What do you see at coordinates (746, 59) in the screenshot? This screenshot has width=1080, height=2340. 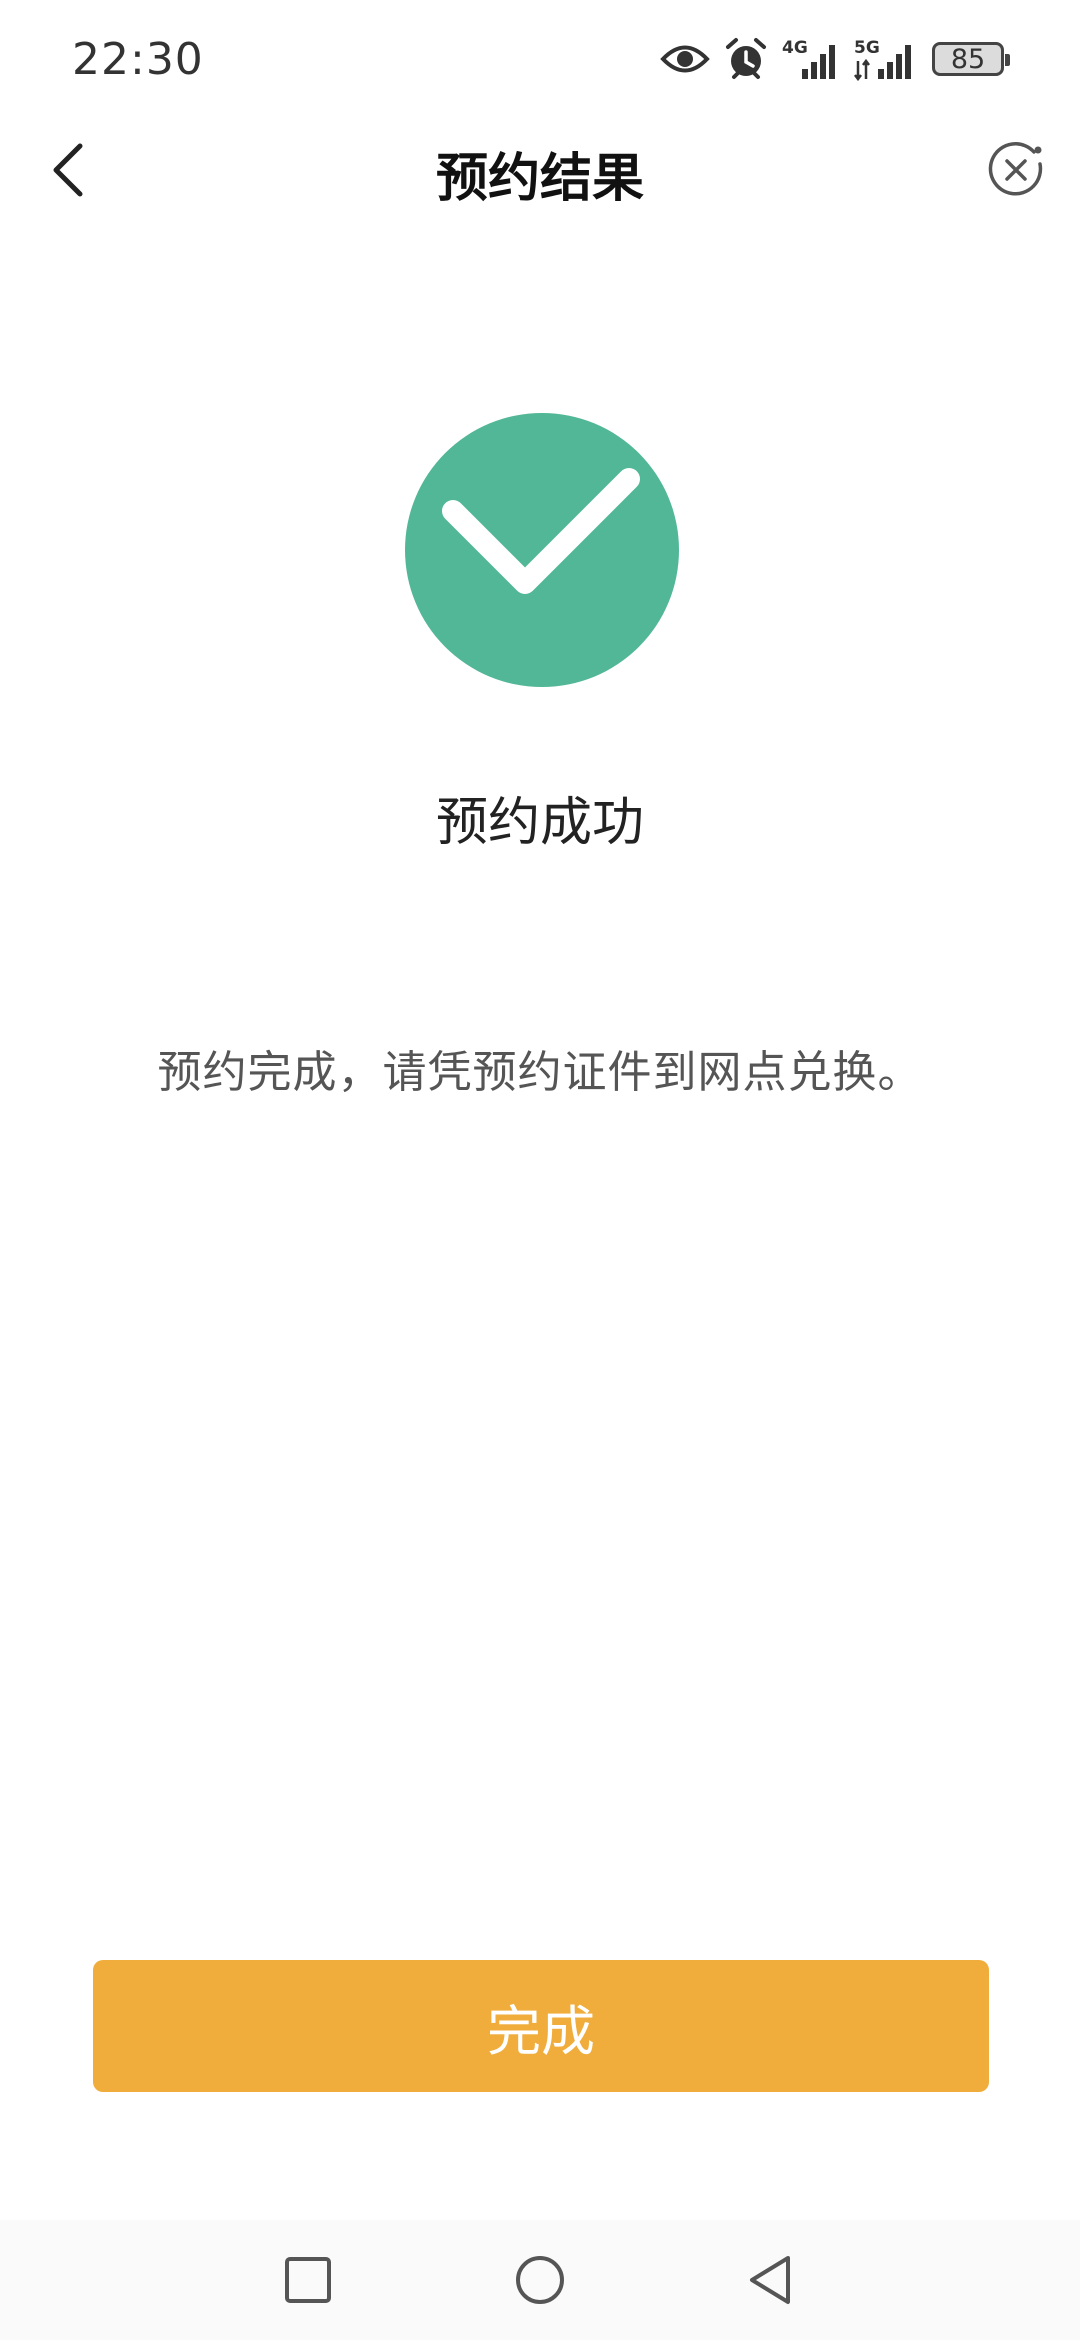 I see `alarm-icon` at bounding box center [746, 59].